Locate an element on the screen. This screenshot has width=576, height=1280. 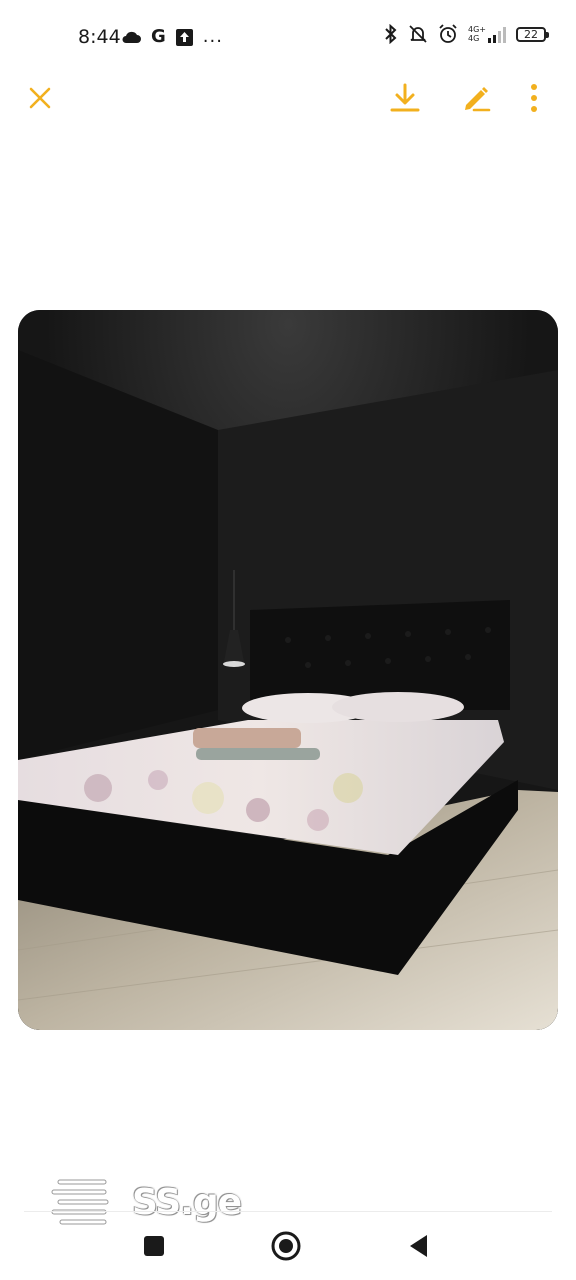
close-button is located at coordinates (40, 98).